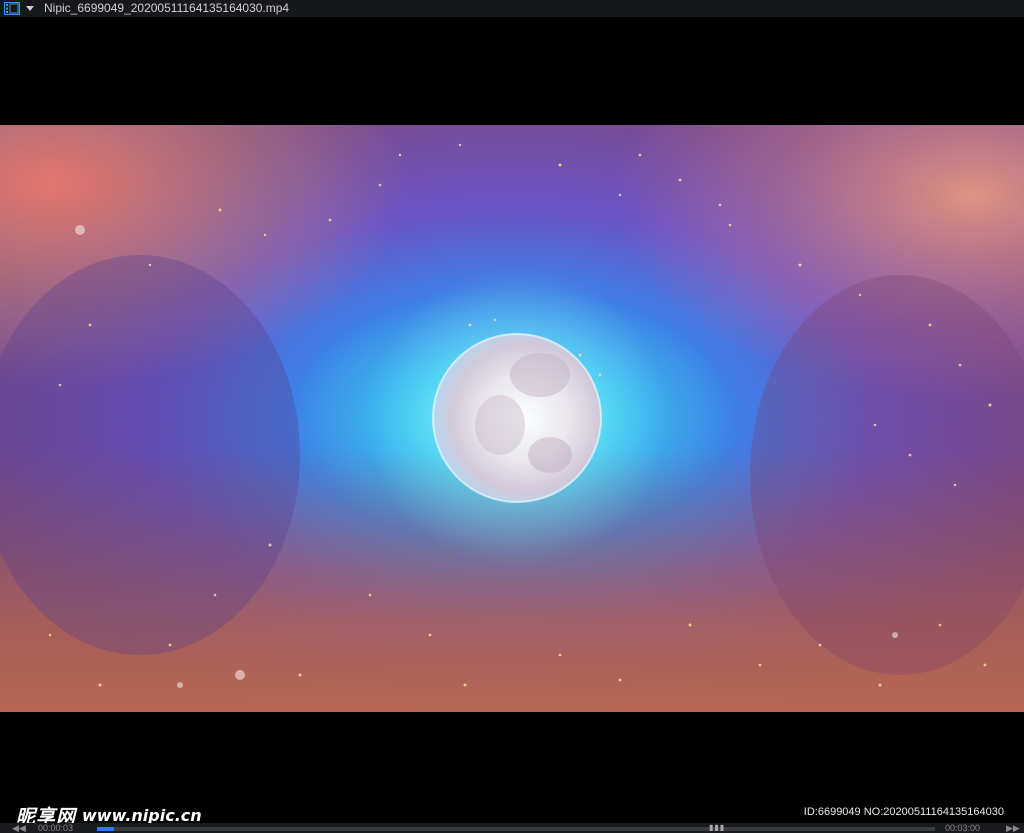  Describe the element at coordinates (963, 828) in the screenshot. I see `total-time: 00:03:00` at that location.